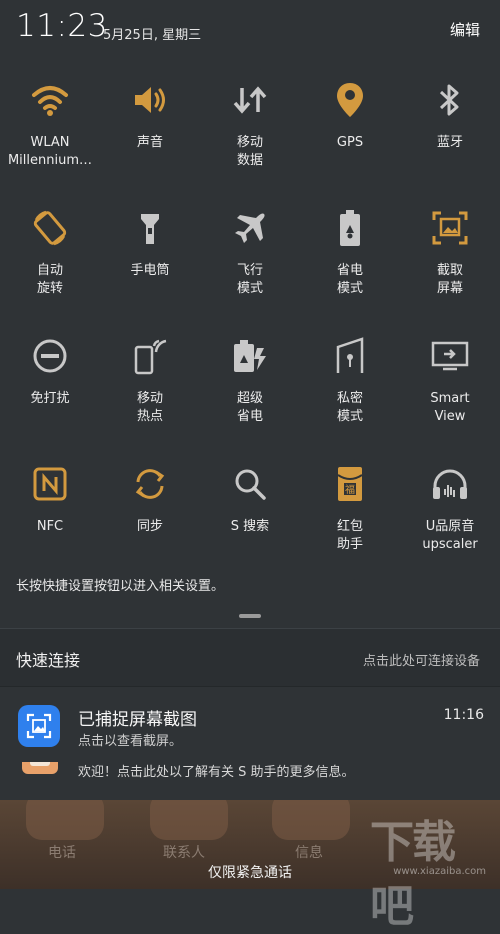 The image size is (500, 934). What do you see at coordinates (450, 484) in the screenshot?
I see `headphones-icon` at bounding box center [450, 484].